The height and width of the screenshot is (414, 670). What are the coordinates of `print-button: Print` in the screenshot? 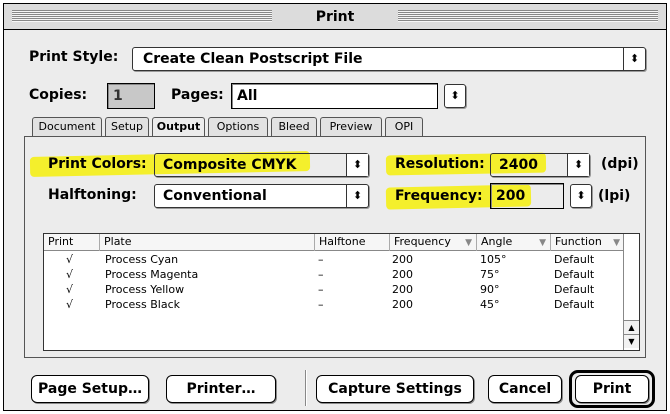 It's located at (612, 389).